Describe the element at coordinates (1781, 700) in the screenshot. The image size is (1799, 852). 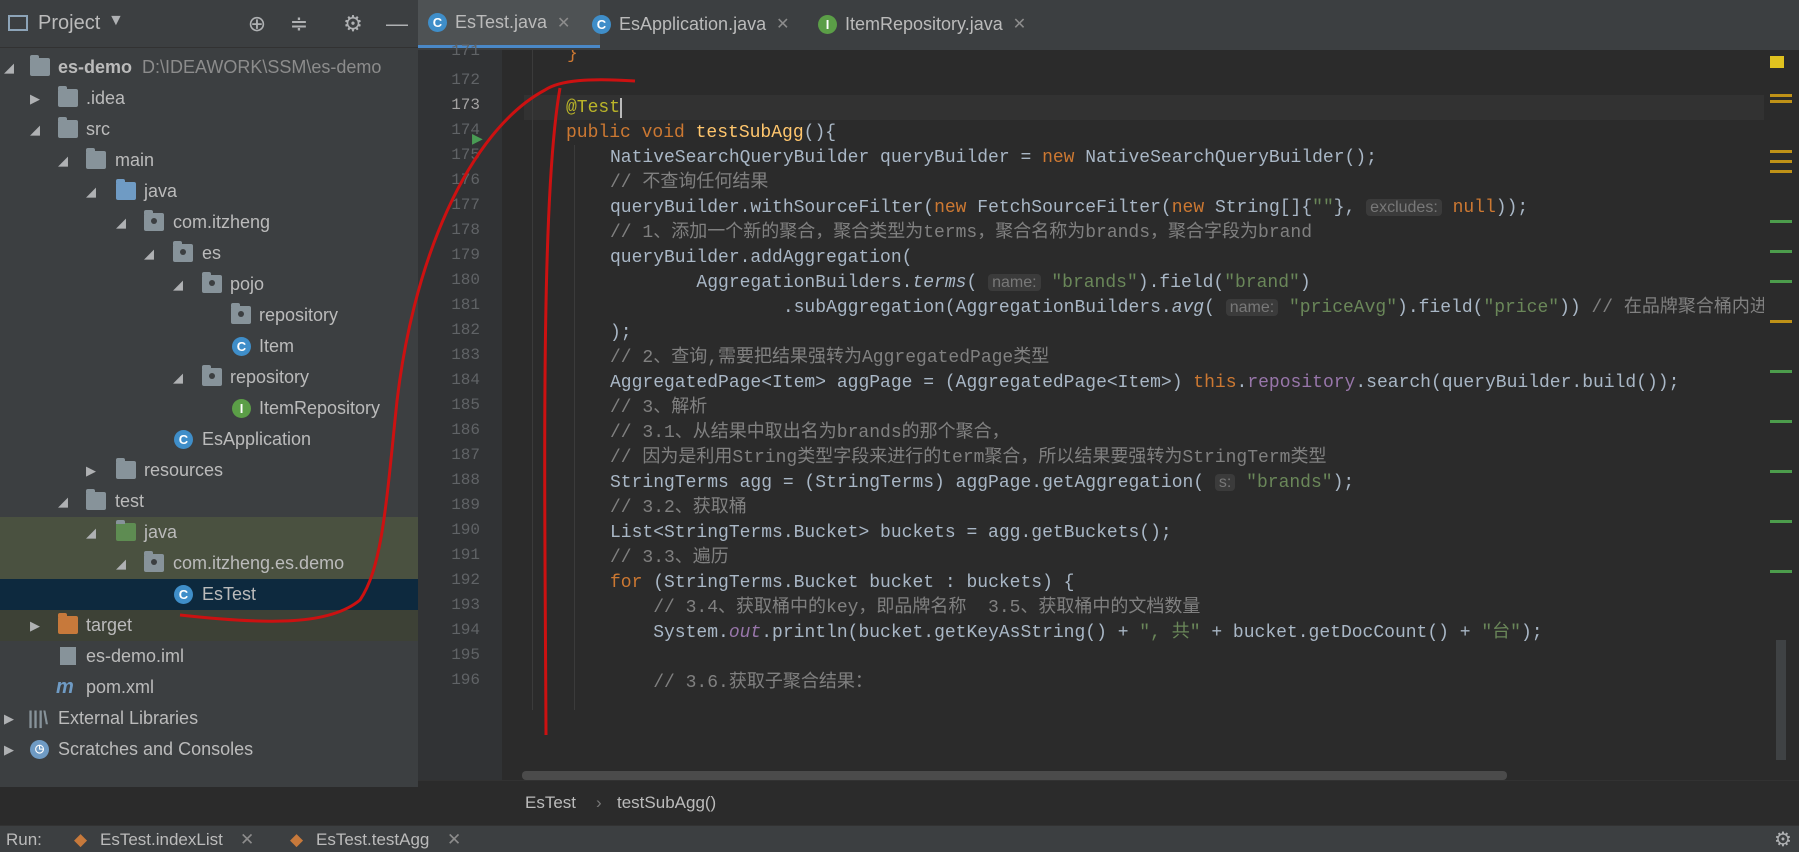
I see `vertical-scrollbar` at that location.